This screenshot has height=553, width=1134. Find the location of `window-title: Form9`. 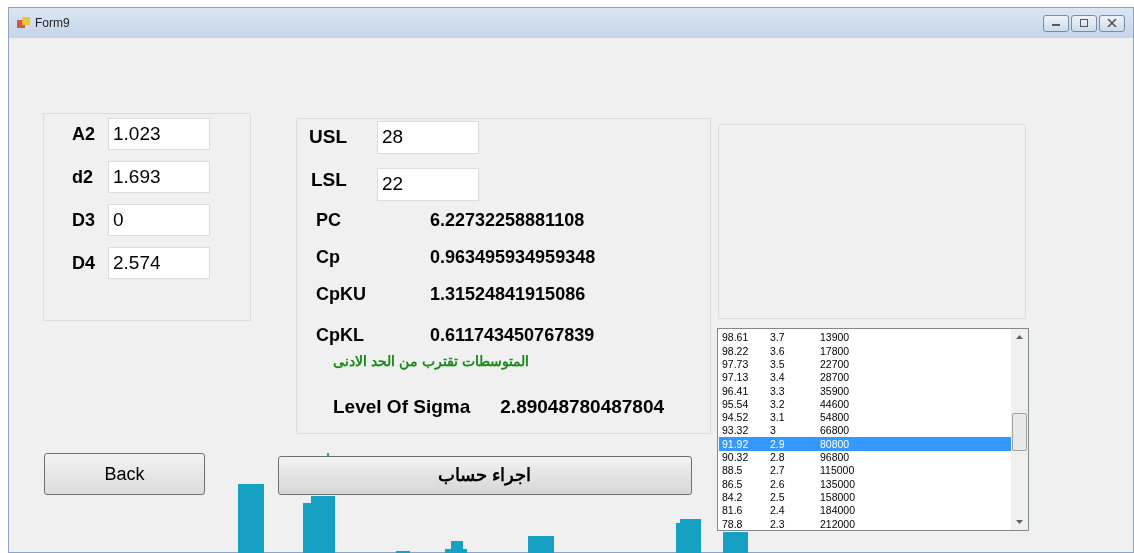

window-title: Form9 is located at coordinates (52, 23).